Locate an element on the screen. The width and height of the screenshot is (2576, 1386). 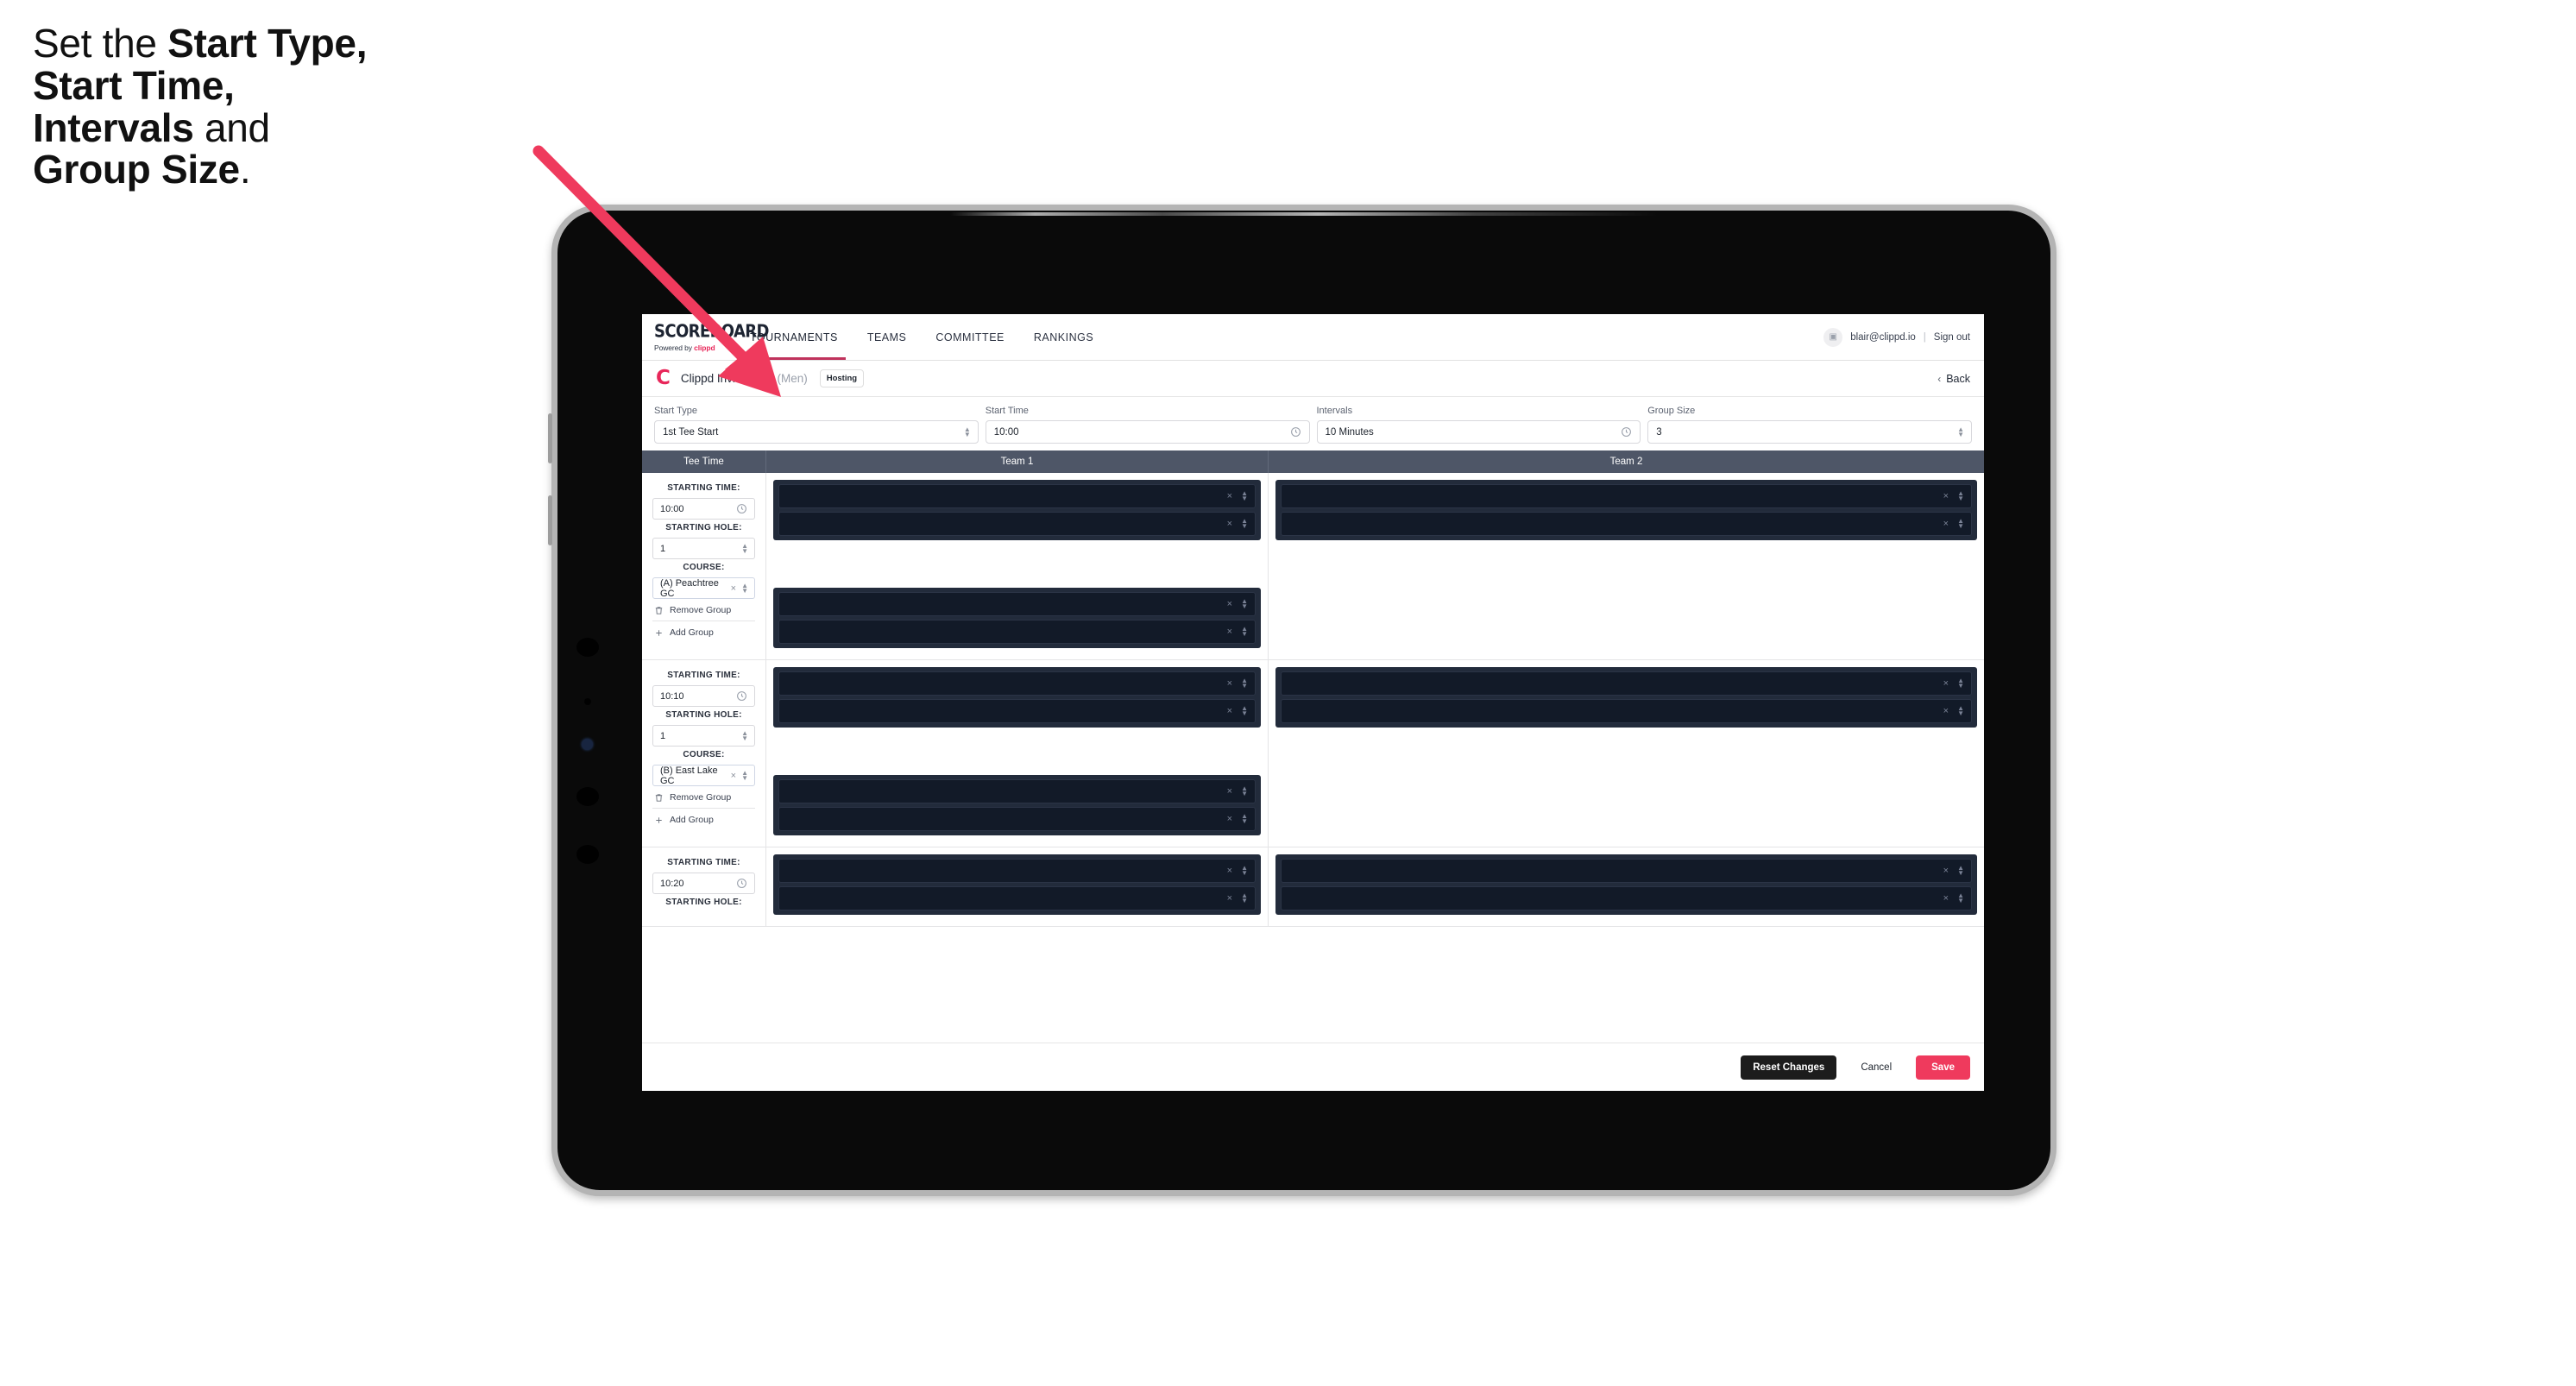
team-1-cell: × ▲ ▼ × ▲ ▼ is located at coordinates (1018, 887).